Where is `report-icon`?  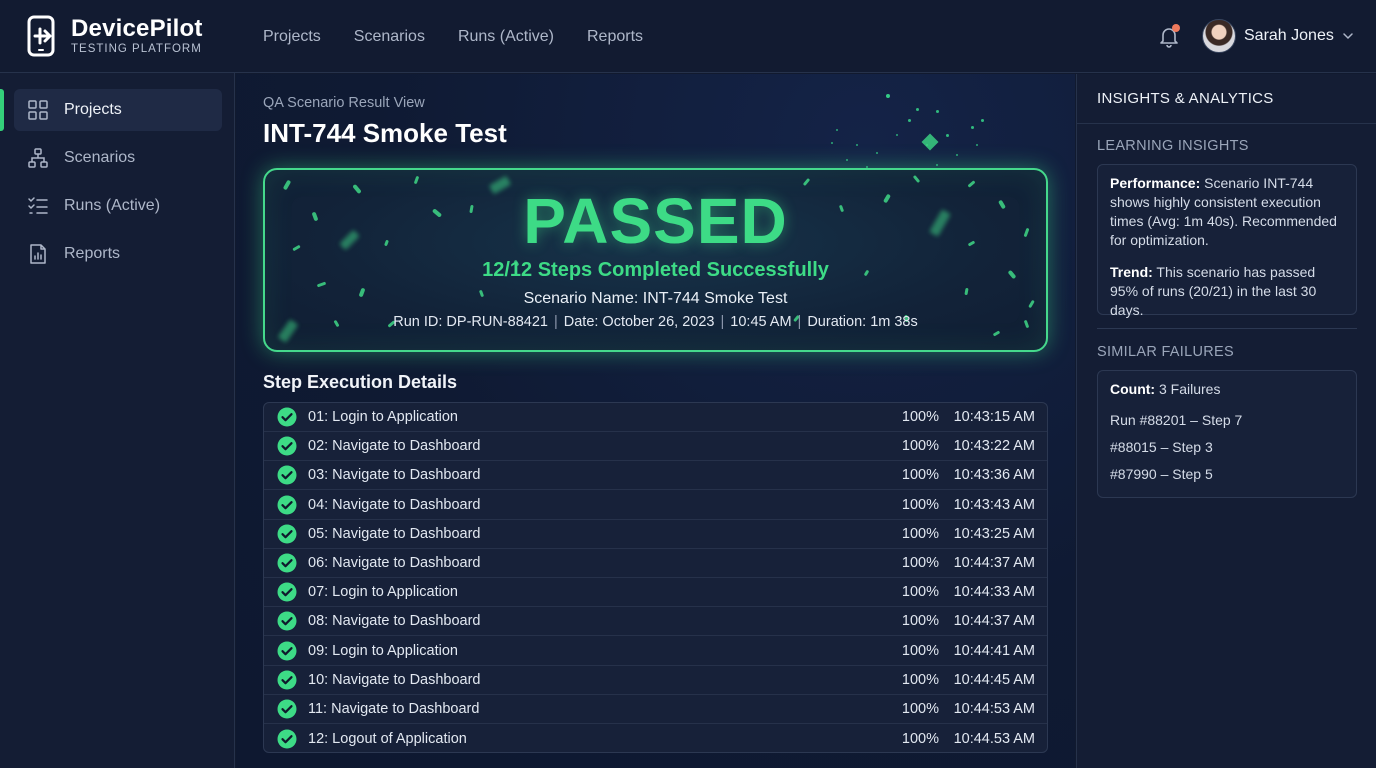 report-icon is located at coordinates (38, 254).